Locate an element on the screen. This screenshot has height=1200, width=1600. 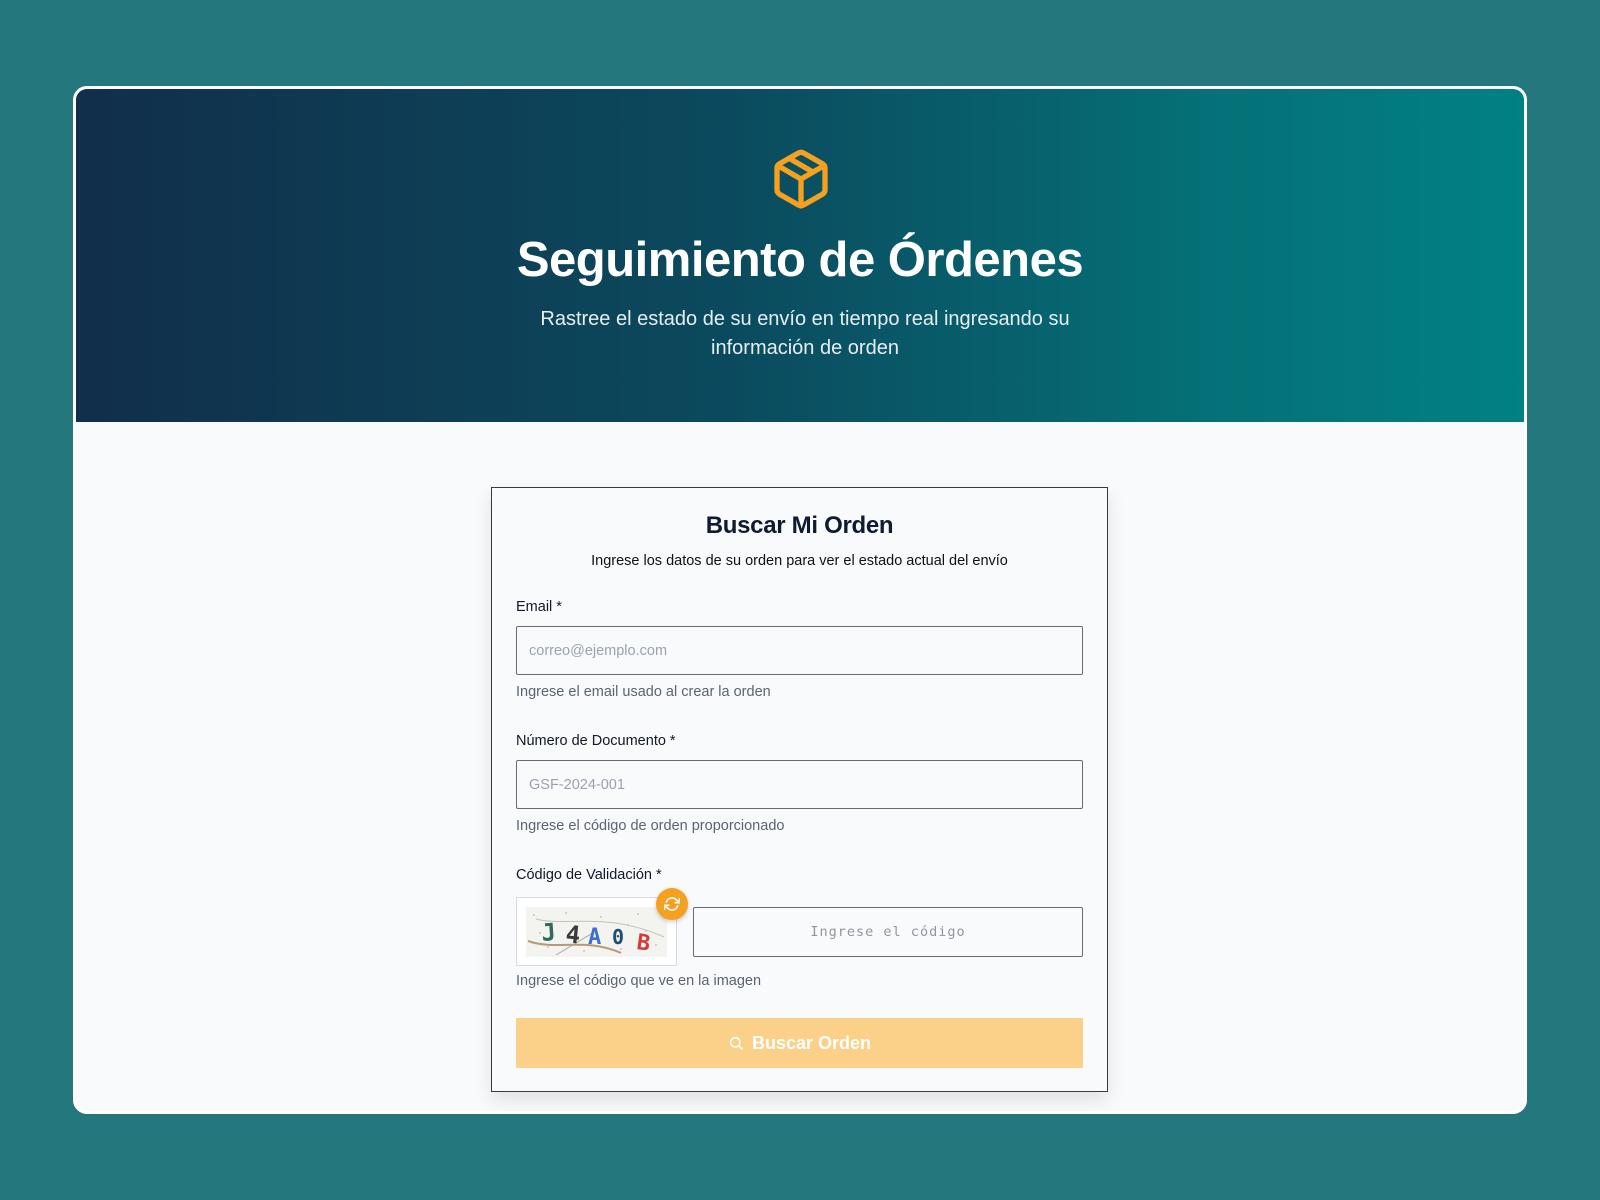
page-title: Seguimiento de Órdenes is located at coordinates (800, 260).